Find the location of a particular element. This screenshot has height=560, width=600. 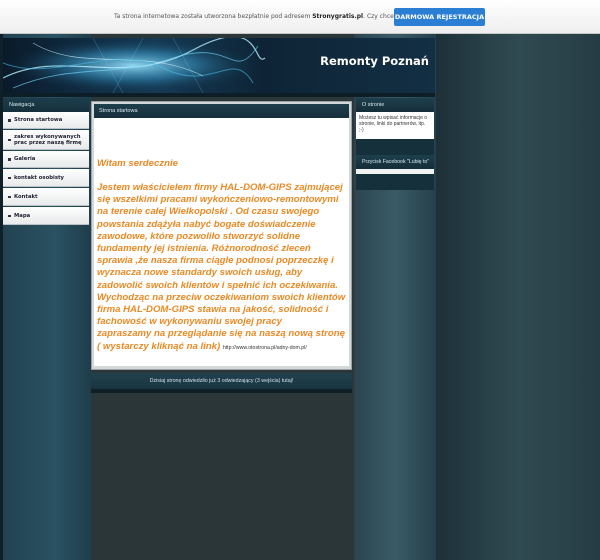

nav-item-map: Mapa is located at coordinates (46, 216).